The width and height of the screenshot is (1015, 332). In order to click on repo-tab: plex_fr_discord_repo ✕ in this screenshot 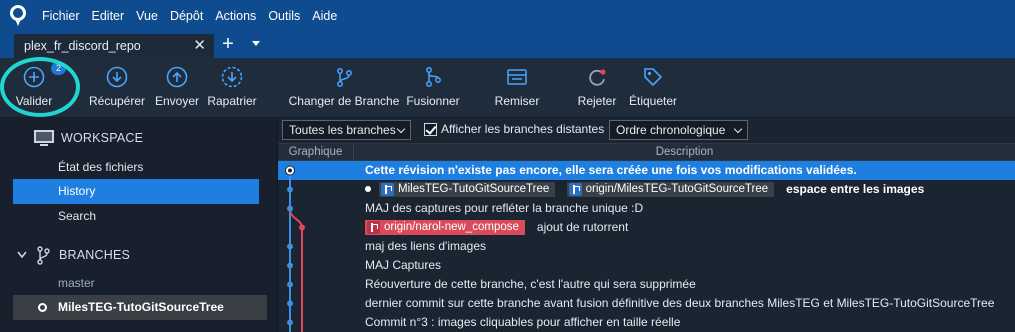, I will do `click(114, 46)`.